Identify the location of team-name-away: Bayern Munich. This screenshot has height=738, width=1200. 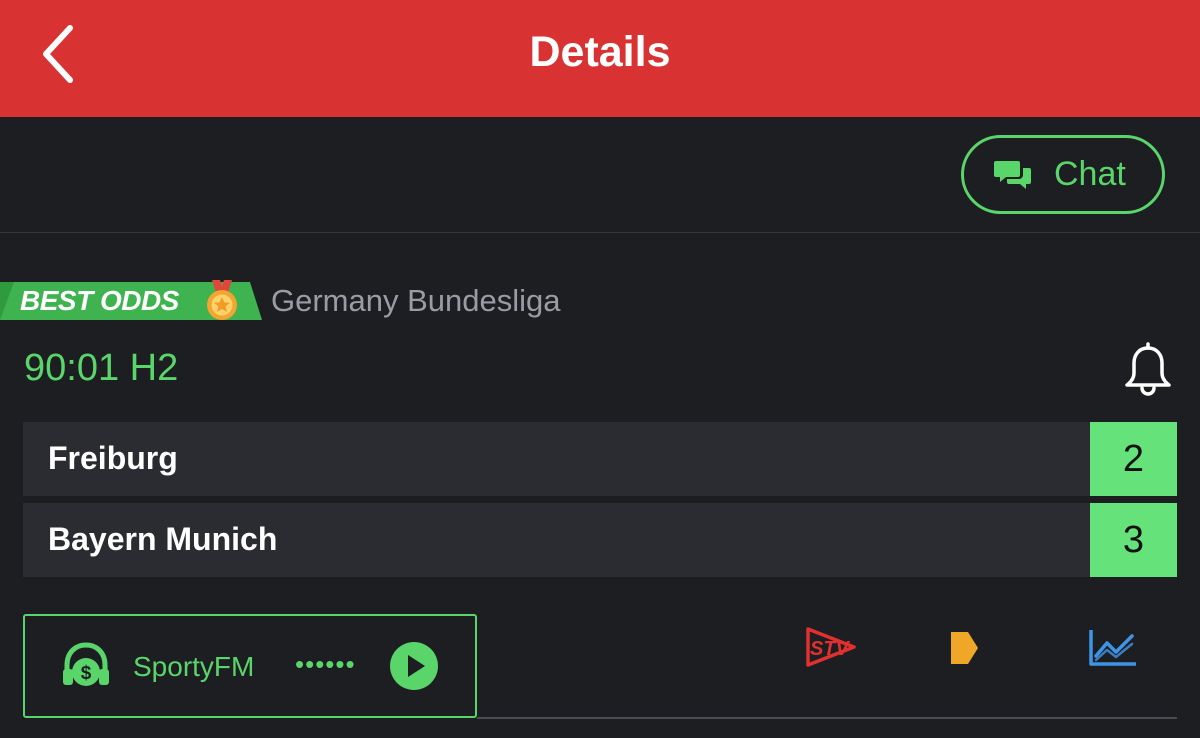
(163, 539).